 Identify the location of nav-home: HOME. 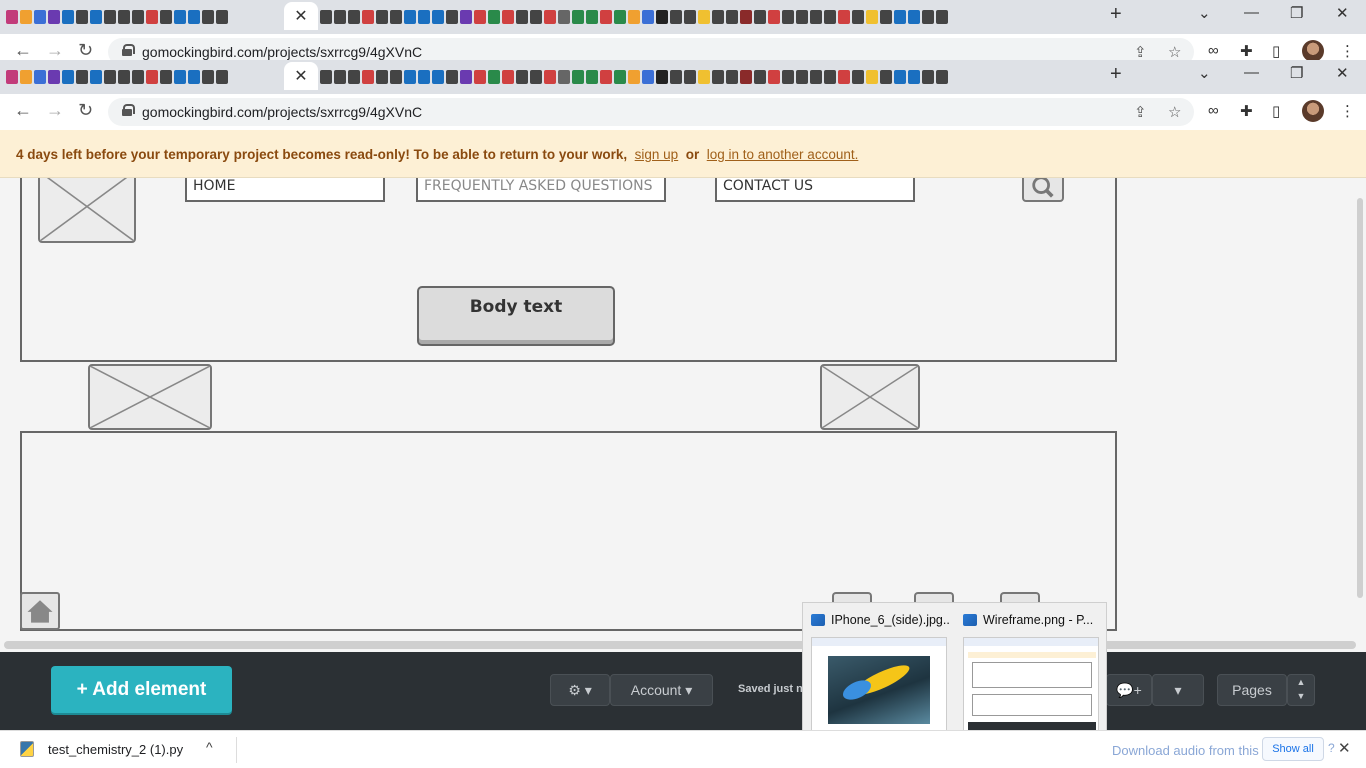
(285, 190).